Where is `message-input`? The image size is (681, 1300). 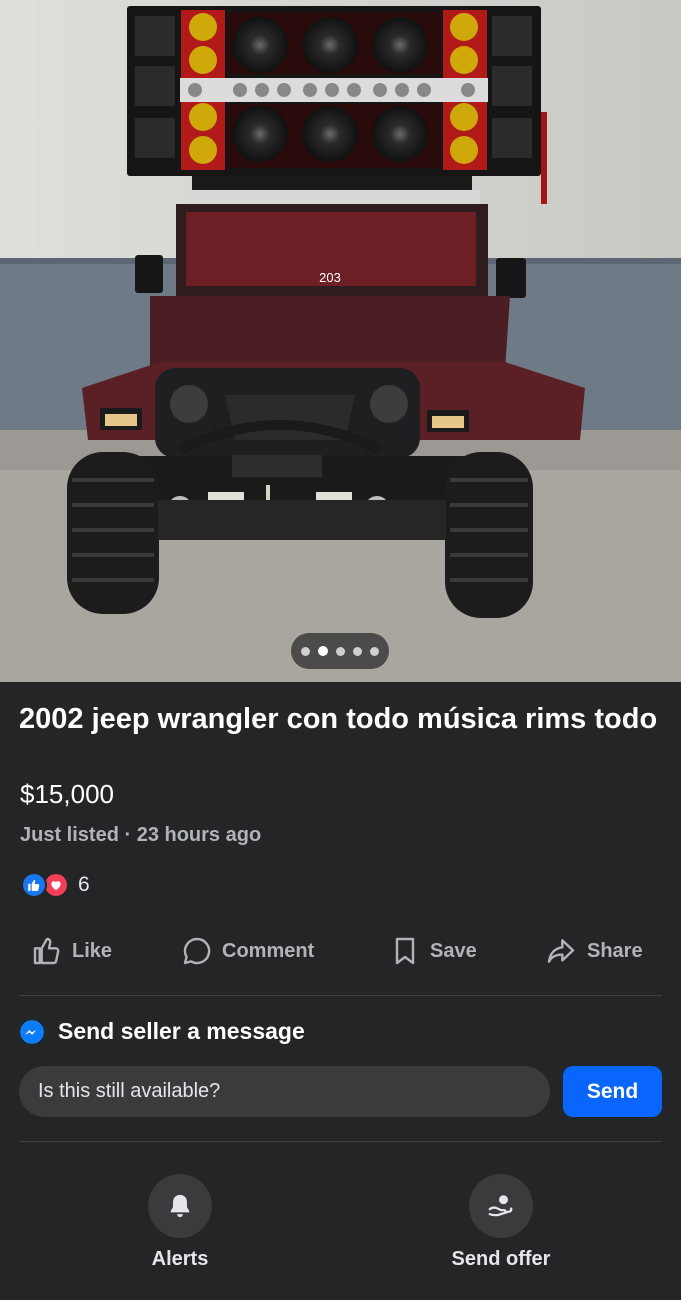
message-input is located at coordinates (284, 1091).